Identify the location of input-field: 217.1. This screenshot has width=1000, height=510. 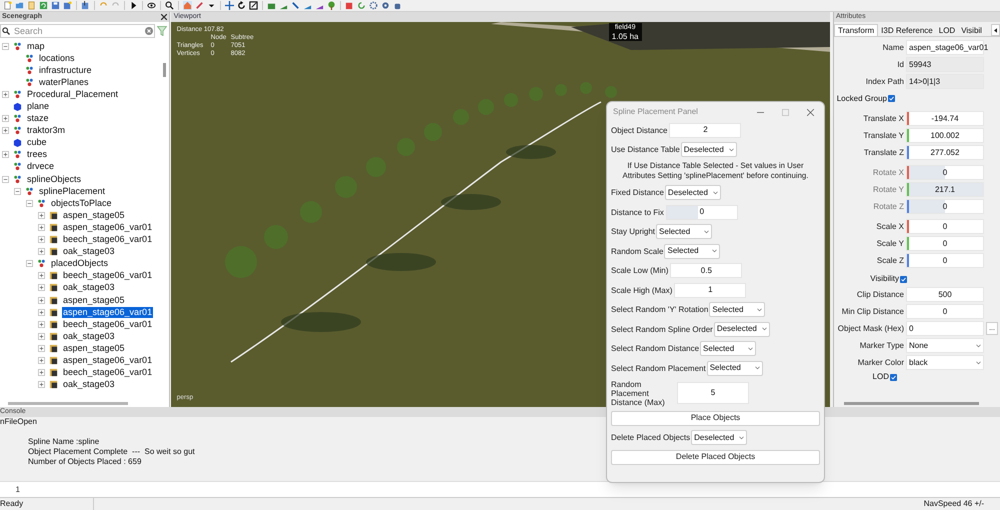
(945, 189).